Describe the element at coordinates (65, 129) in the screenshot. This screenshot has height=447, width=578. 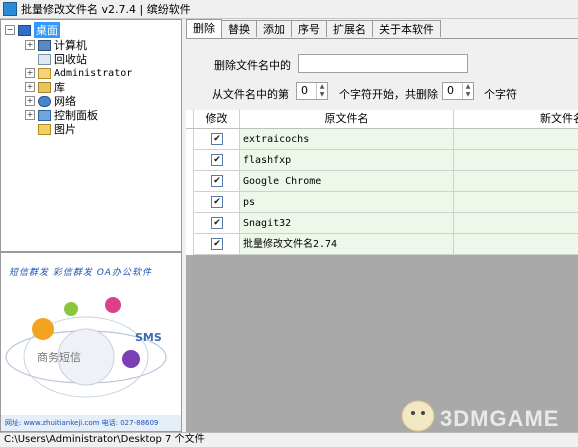
I see `tree-item-label: 图片` at that location.